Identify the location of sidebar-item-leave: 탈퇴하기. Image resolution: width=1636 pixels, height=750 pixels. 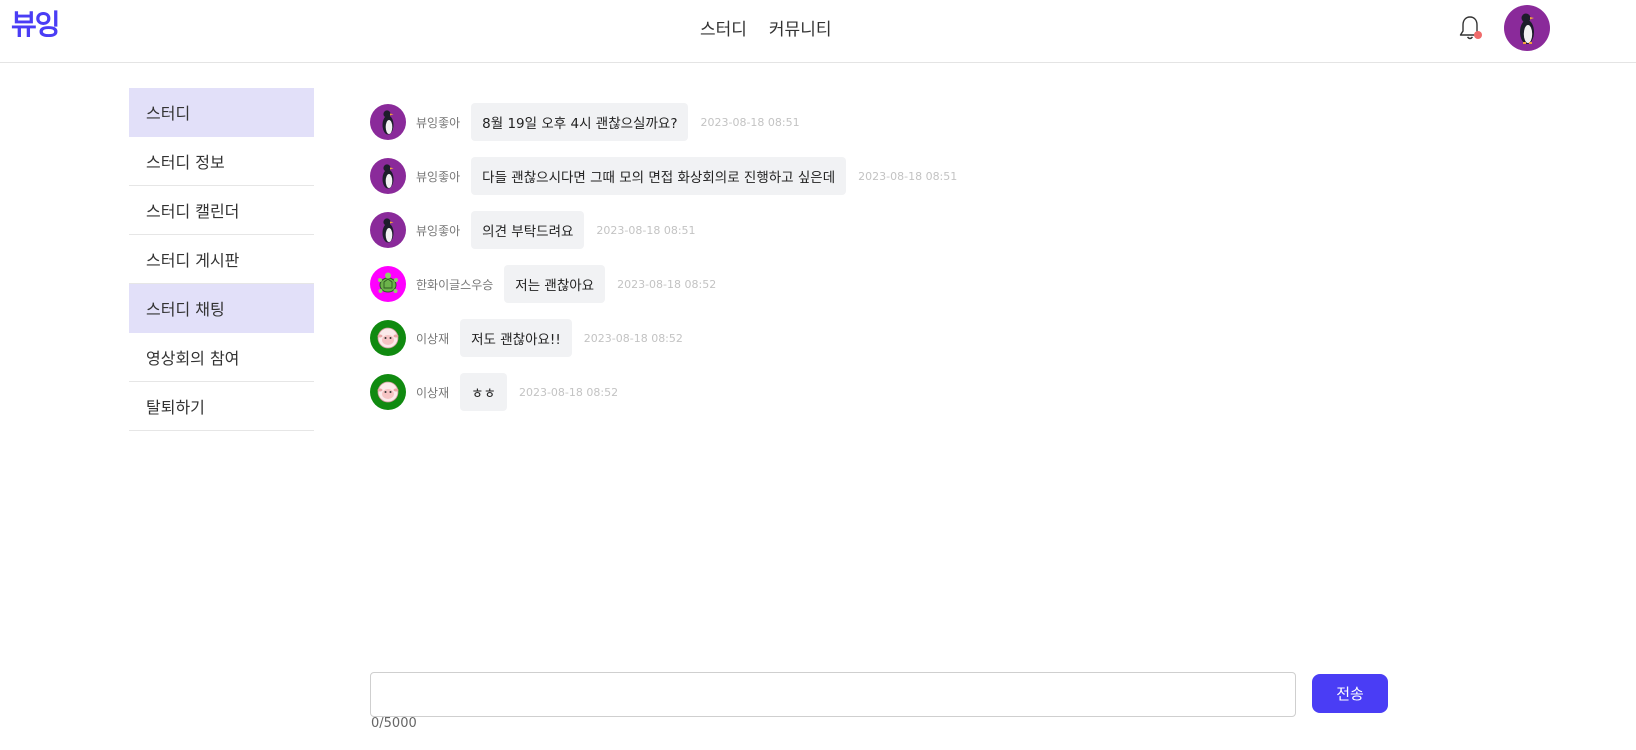
(221, 406).